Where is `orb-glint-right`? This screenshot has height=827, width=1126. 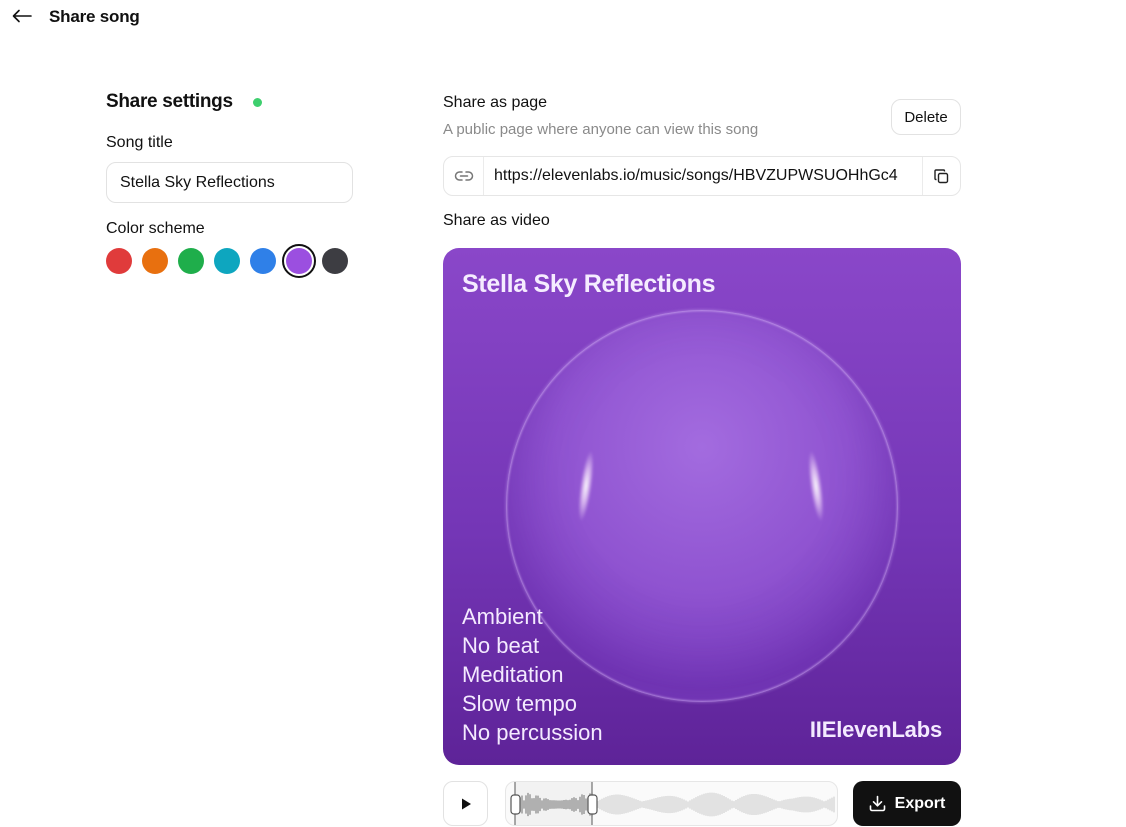 orb-glint-right is located at coordinates (816, 486).